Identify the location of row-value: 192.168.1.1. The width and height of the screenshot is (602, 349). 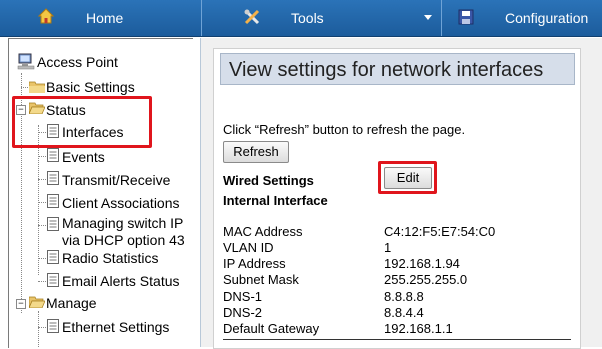
(418, 328).